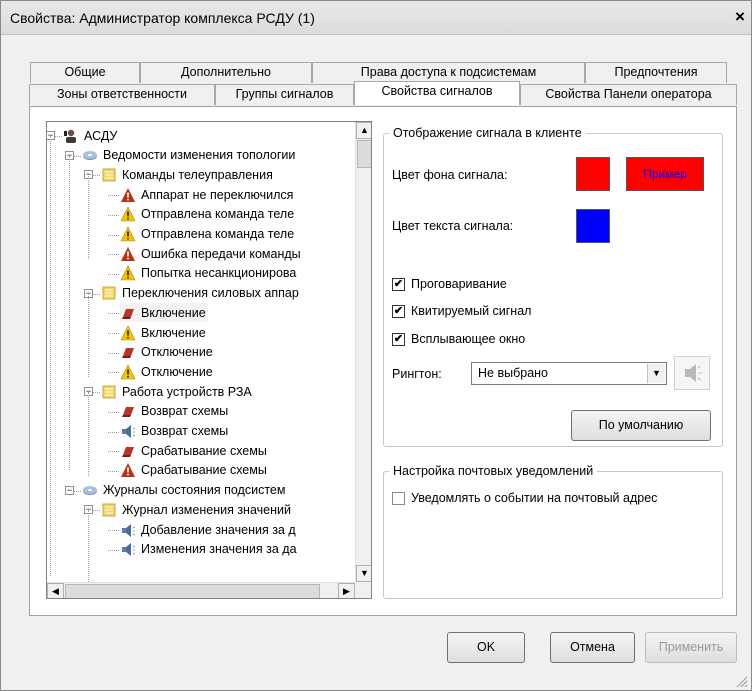 The height and width of the screenshot is (691, 752). What do you see at coordinates (740, 17) in the screenshot?
I see `close-icon: ×` at bounding box center [740, 17].